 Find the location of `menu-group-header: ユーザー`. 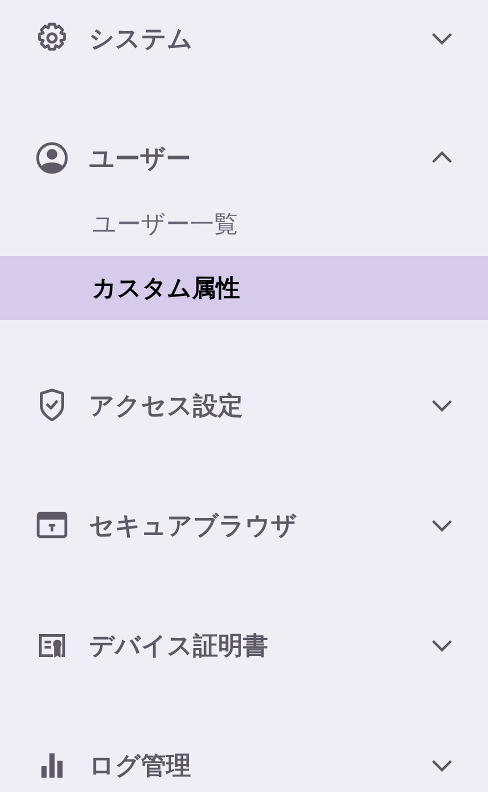

menu-group-header: ユーザー is located at coordinates (244, 158).